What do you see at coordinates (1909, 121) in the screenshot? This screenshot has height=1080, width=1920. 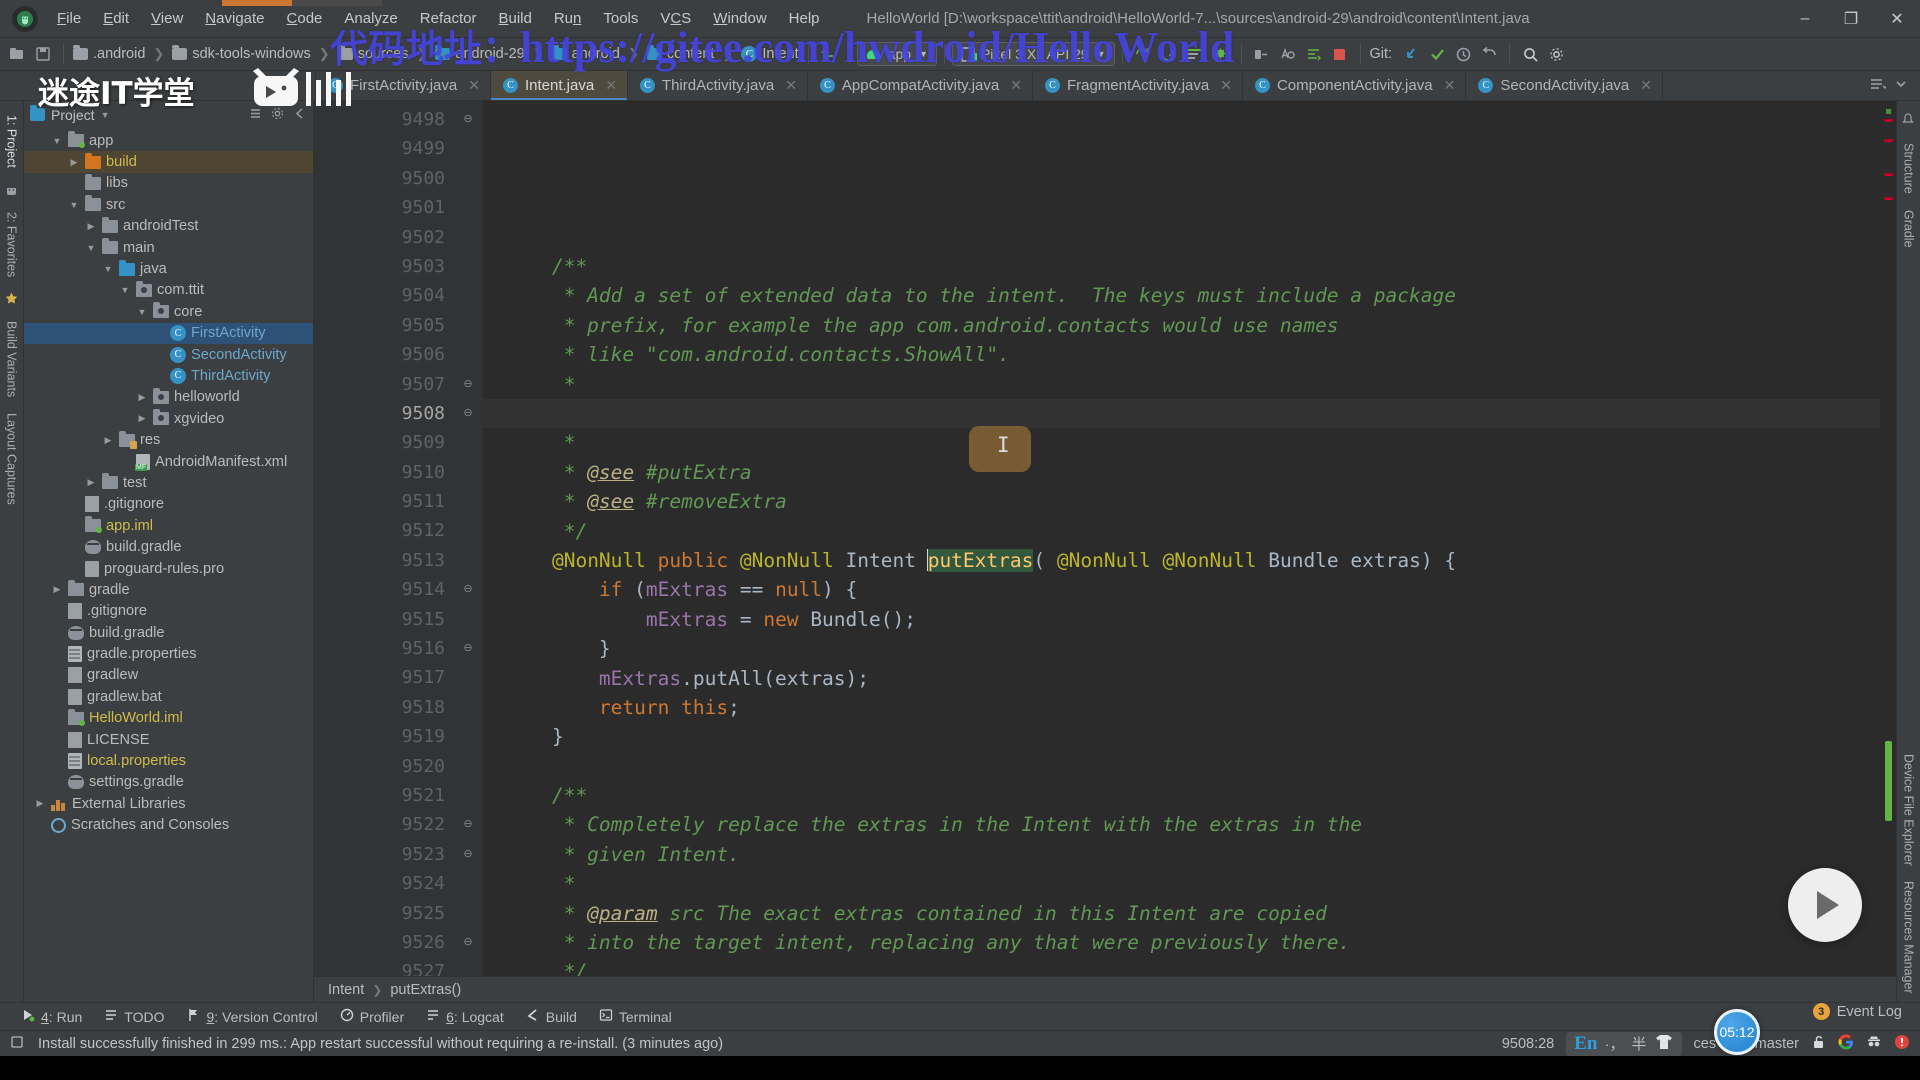 I see `notifications-icon` at bounding box center [1909, 121].